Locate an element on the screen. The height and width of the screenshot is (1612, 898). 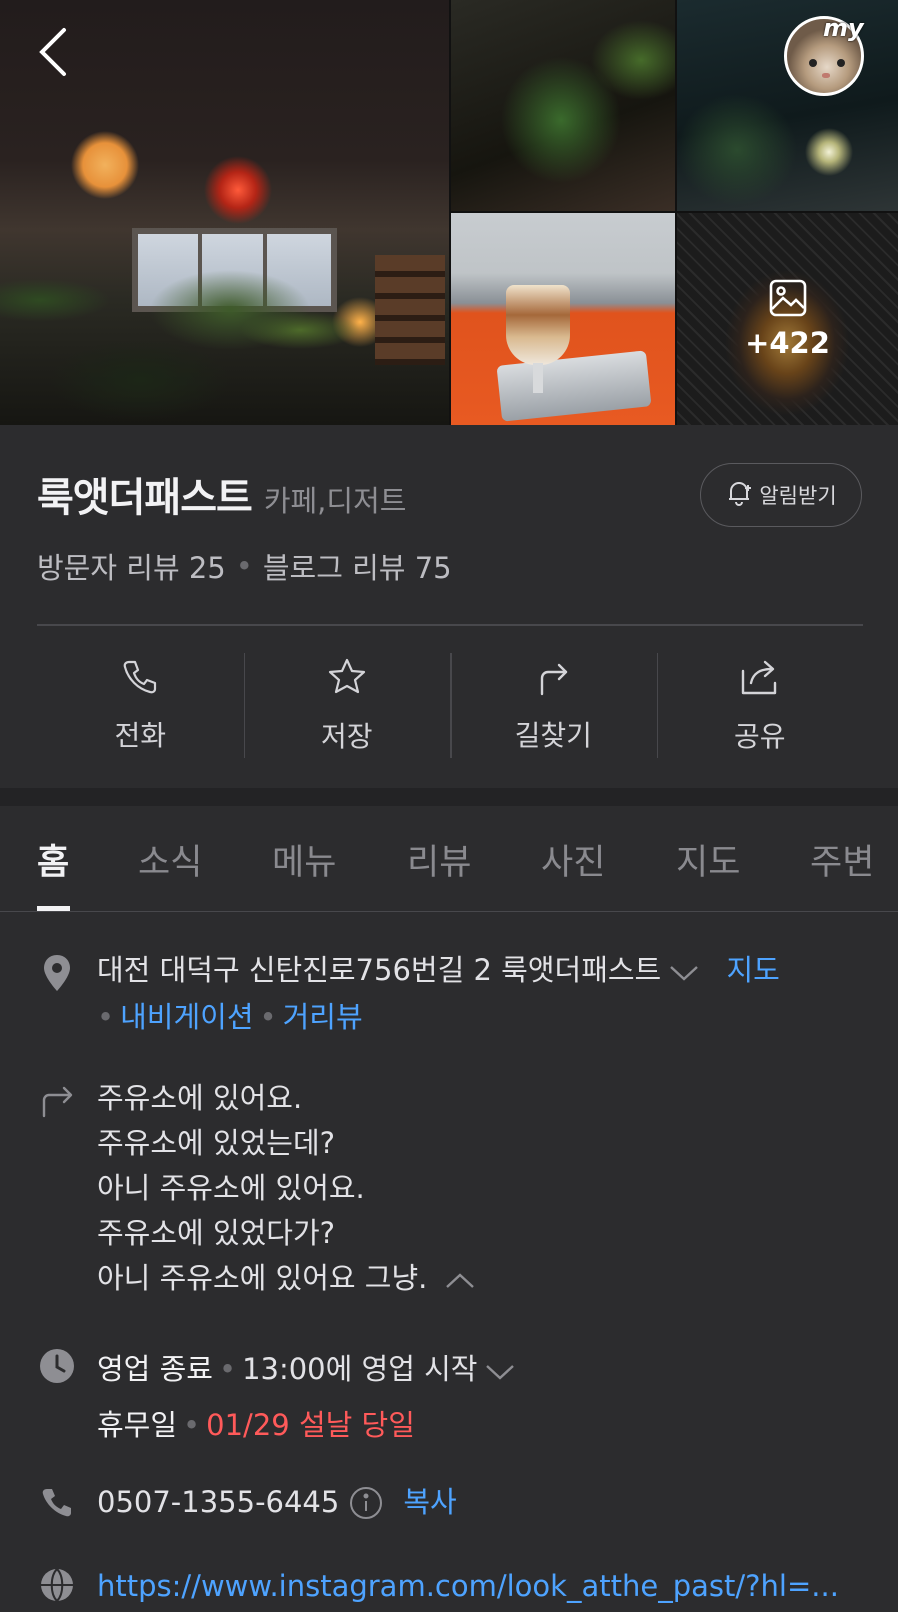
star-icon is located at coordinates (347, 679).